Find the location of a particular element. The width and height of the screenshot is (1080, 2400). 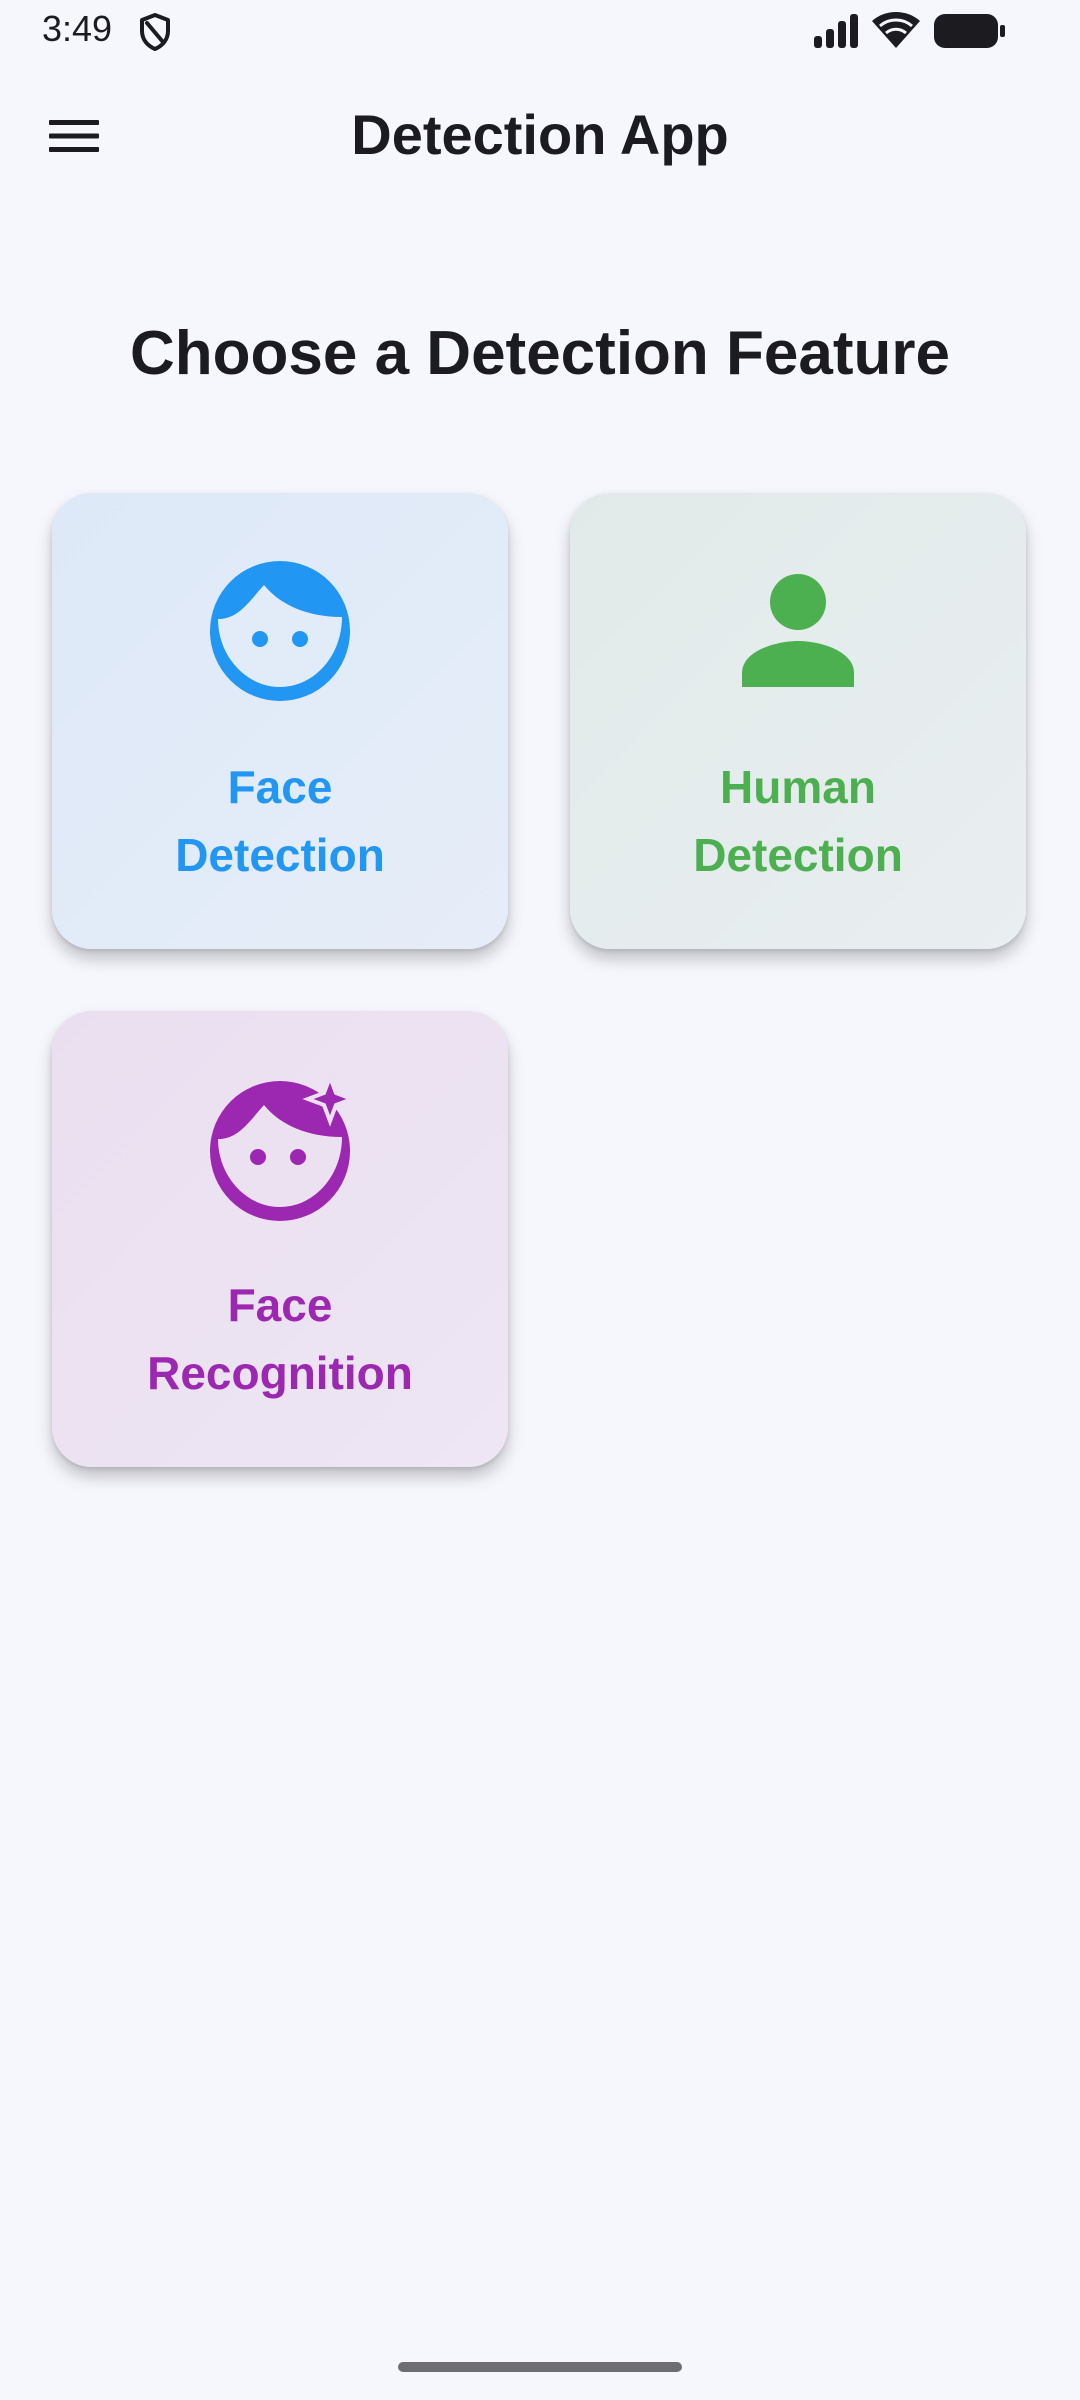

shield-icon is located at coordinates (155, 32).